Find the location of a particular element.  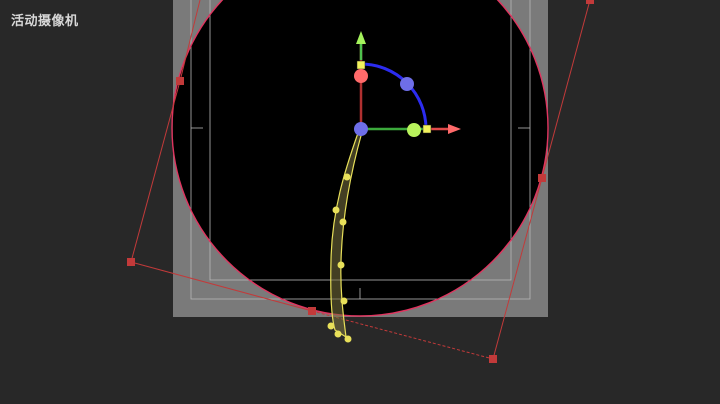

active-camera-label: 活动摄像机 is located at coordinates (45, 21).